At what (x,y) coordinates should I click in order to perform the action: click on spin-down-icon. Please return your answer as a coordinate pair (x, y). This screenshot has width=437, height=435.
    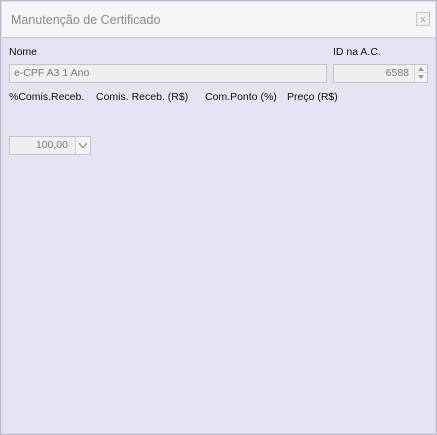
    Looking at the image, I should click on (421, 77).